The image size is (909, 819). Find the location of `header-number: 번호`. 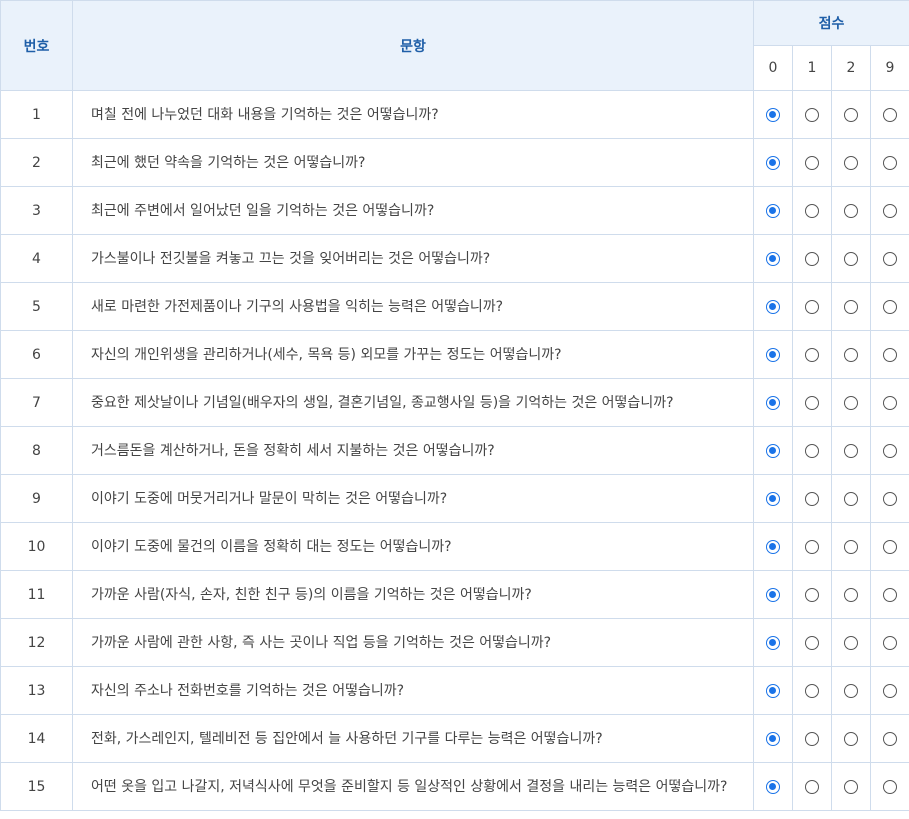

header-number: 번호 is located at coordinates (36, 45).